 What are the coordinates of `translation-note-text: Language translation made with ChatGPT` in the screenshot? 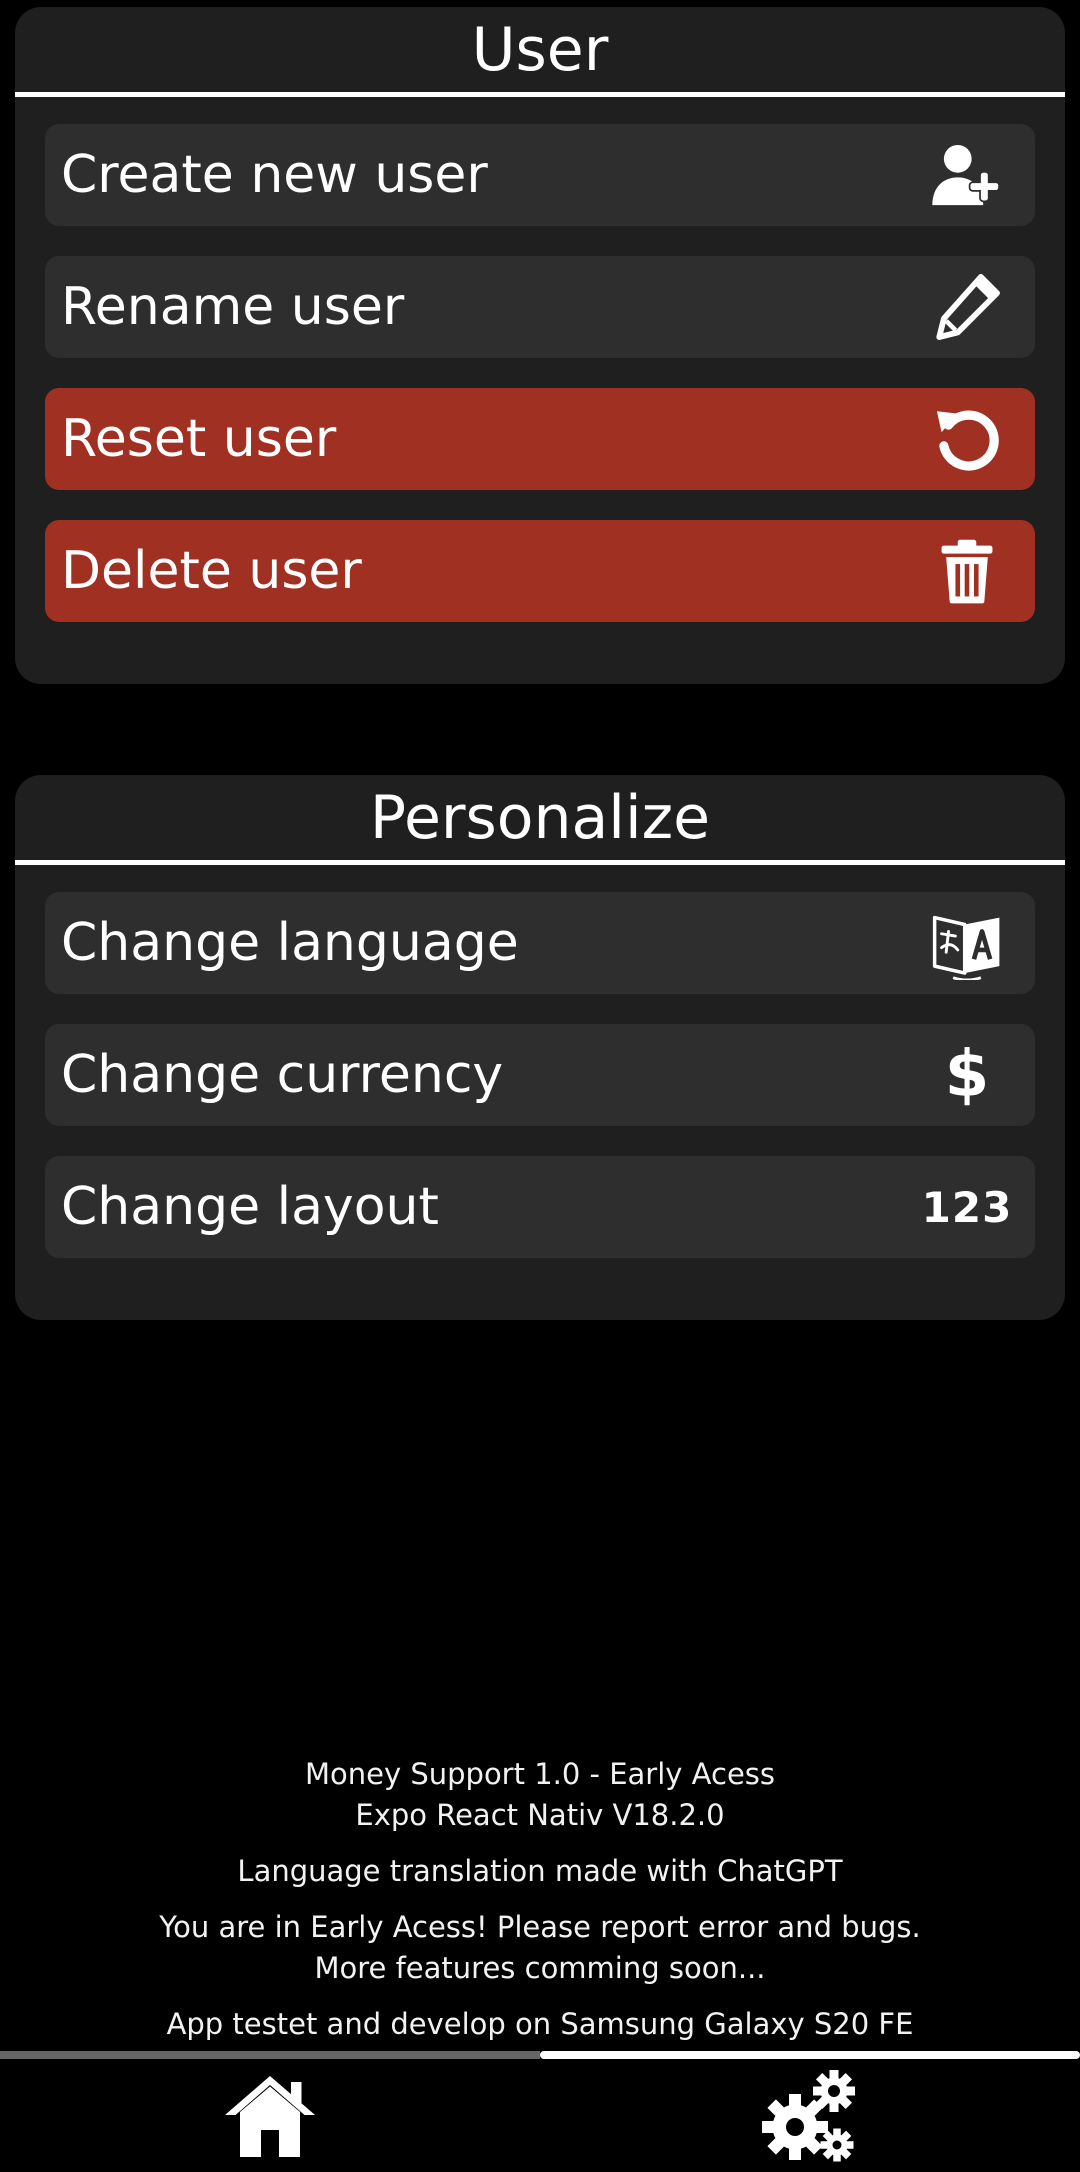 It's located at (540, 1871).